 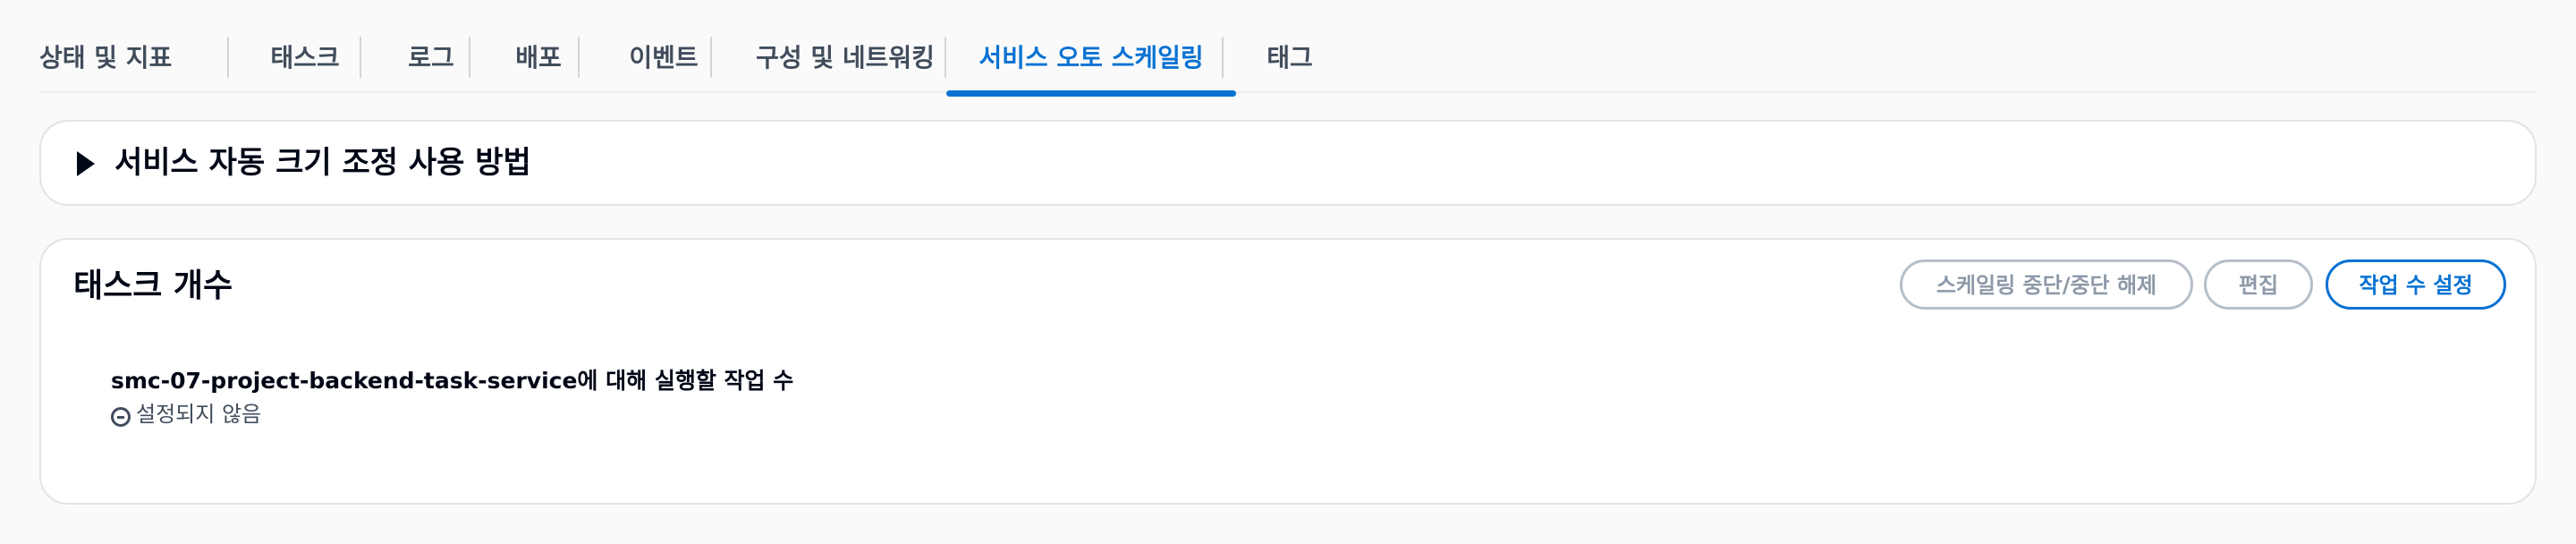 I want to click on not-configured-text: 설정되지 않음, so click(x=199, y=414).